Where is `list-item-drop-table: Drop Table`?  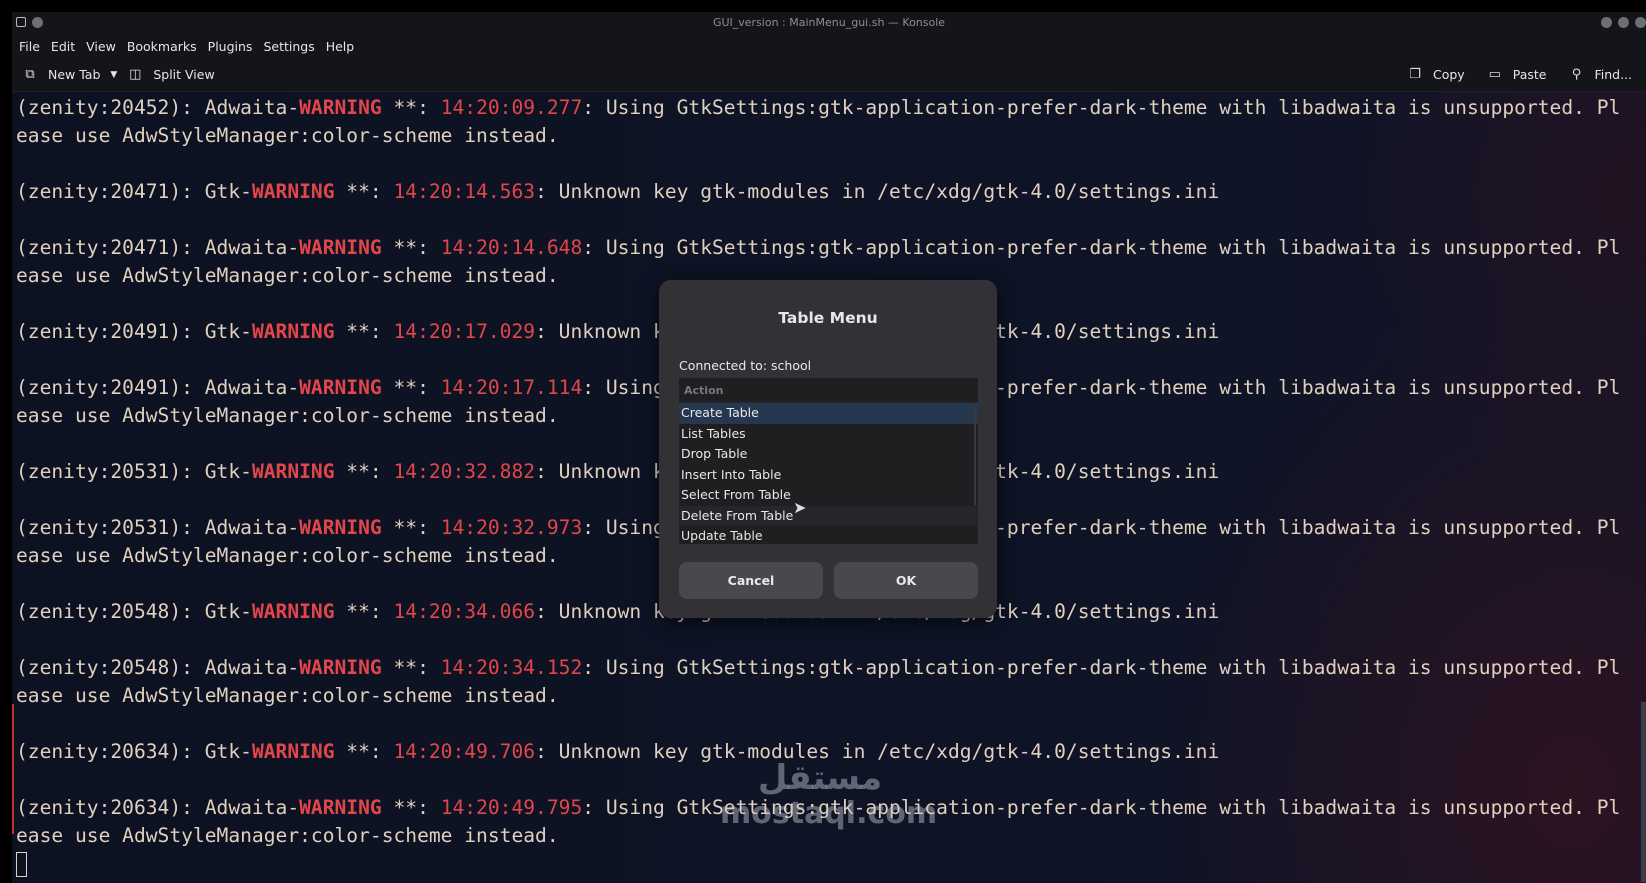 list-item-drop-table: Drop Table is located at coordinates (828, 454).